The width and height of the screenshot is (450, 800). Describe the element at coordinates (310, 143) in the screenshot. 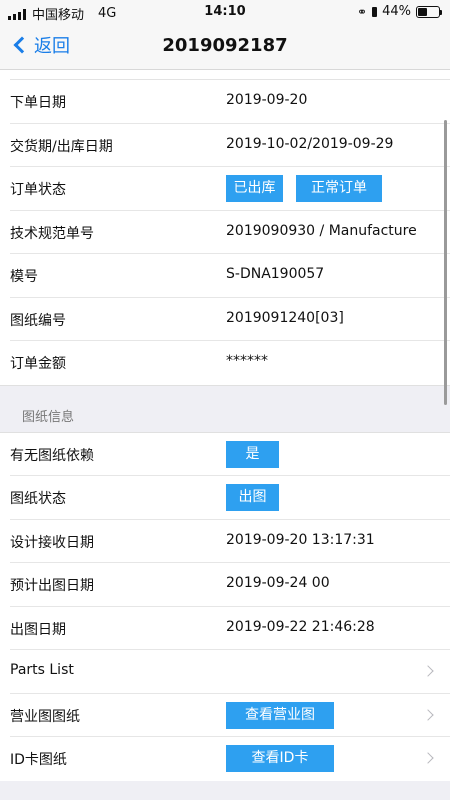

I see `delivery-date-value: 2019-10-02/2019-09-29` at that location.